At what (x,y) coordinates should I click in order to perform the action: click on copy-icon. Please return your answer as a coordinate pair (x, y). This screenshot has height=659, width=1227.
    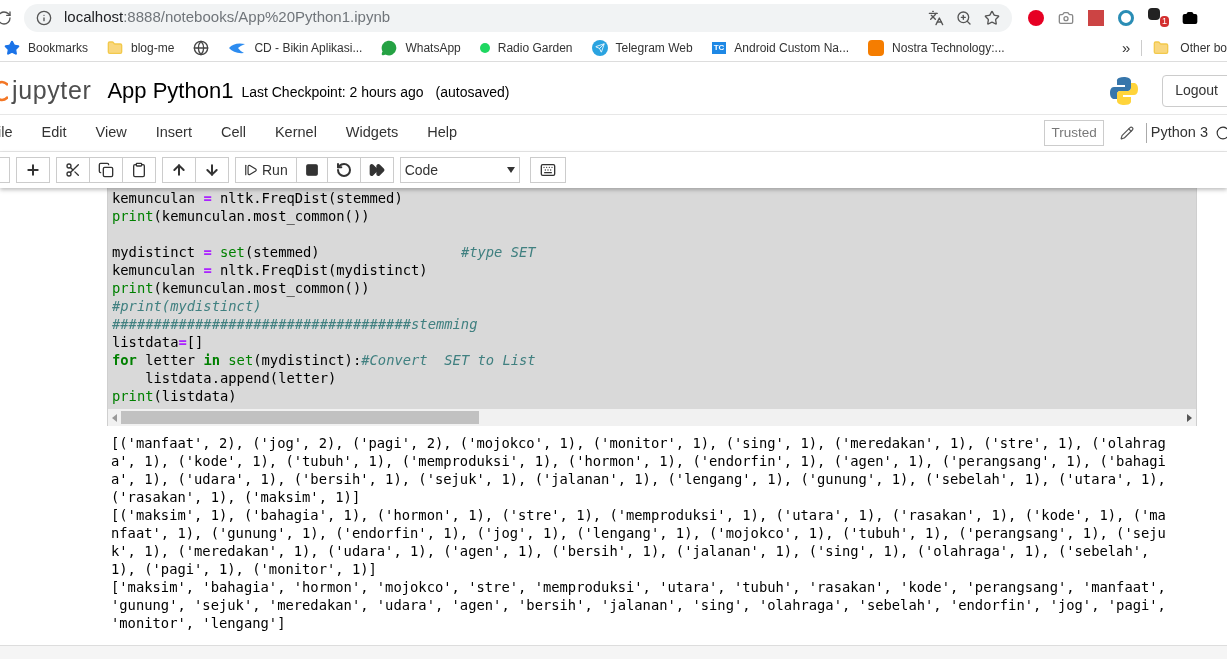
    Looking at the image, I should click on (106, 170).